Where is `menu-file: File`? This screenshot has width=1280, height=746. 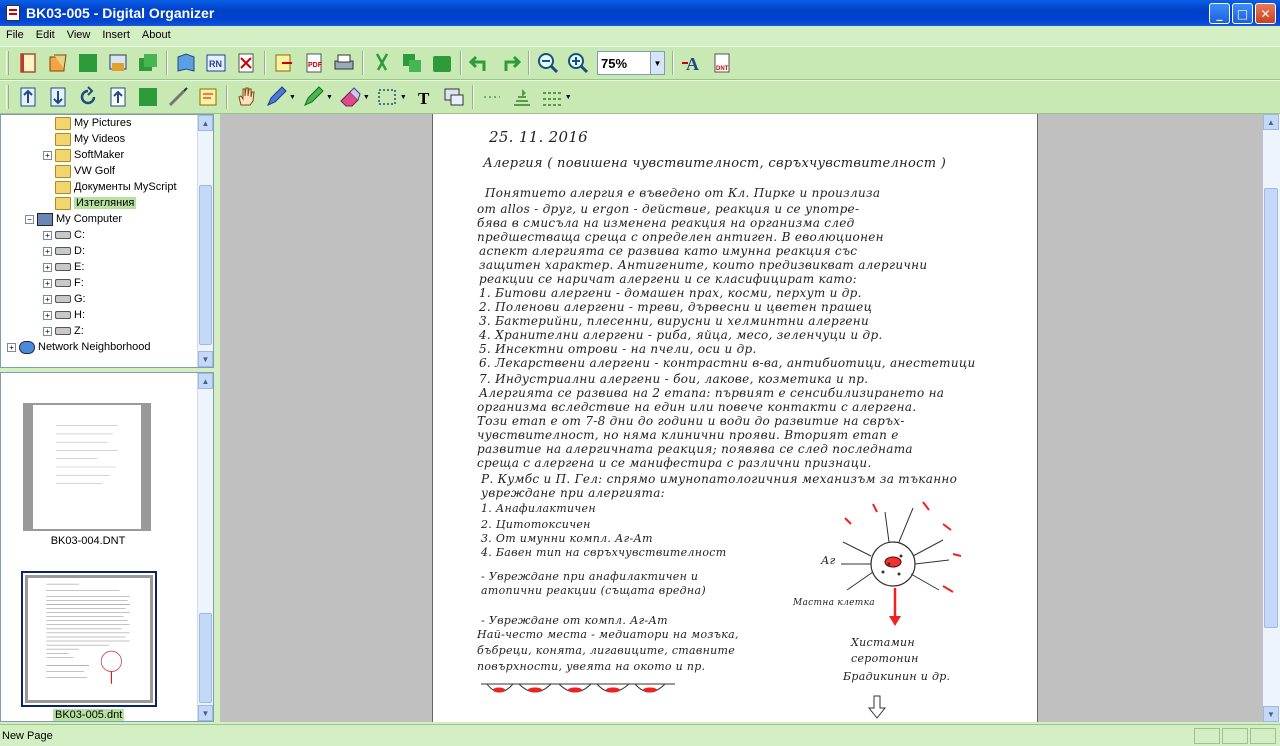
menu-file: File is located at coordinates (15, 35).